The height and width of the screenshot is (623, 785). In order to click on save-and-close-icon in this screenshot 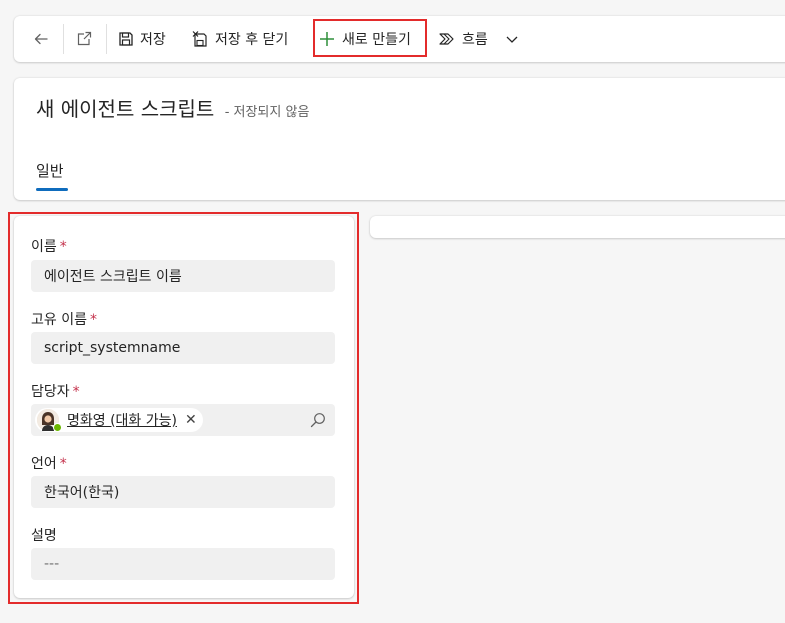, I will do `click(199, 39)`.